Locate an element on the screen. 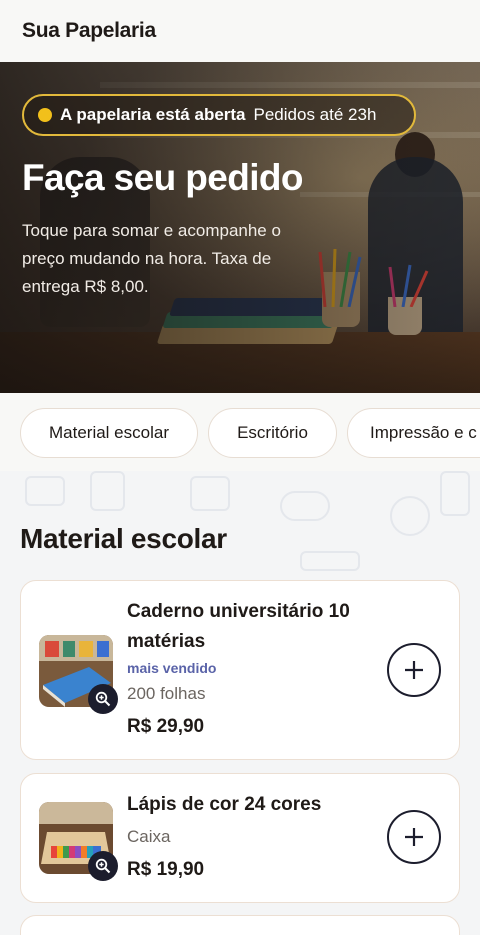 The width and height of the screenshot is (480, 935). store-status-badge: A papelaria está aberta Pedidos até 23h is located at coordinates (219, 115).